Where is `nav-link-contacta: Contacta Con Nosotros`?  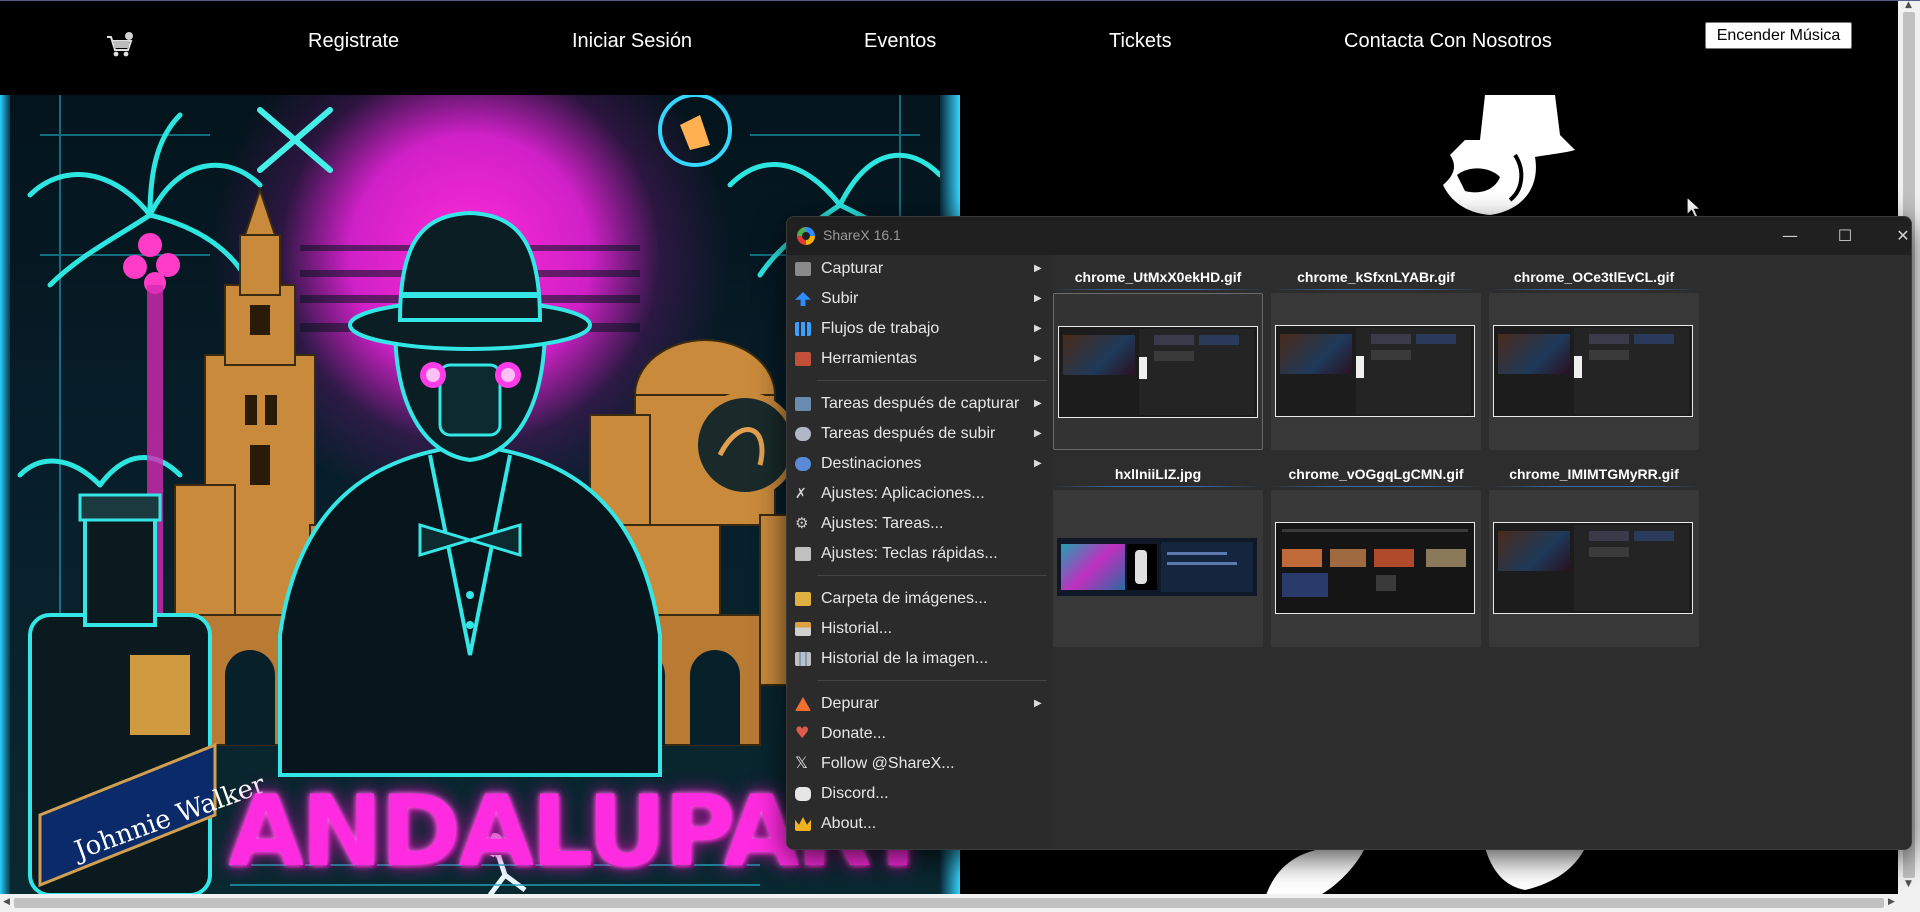
nav-link-contacta: Contacta Con Nosotros is located at coordinates (1448, 41).